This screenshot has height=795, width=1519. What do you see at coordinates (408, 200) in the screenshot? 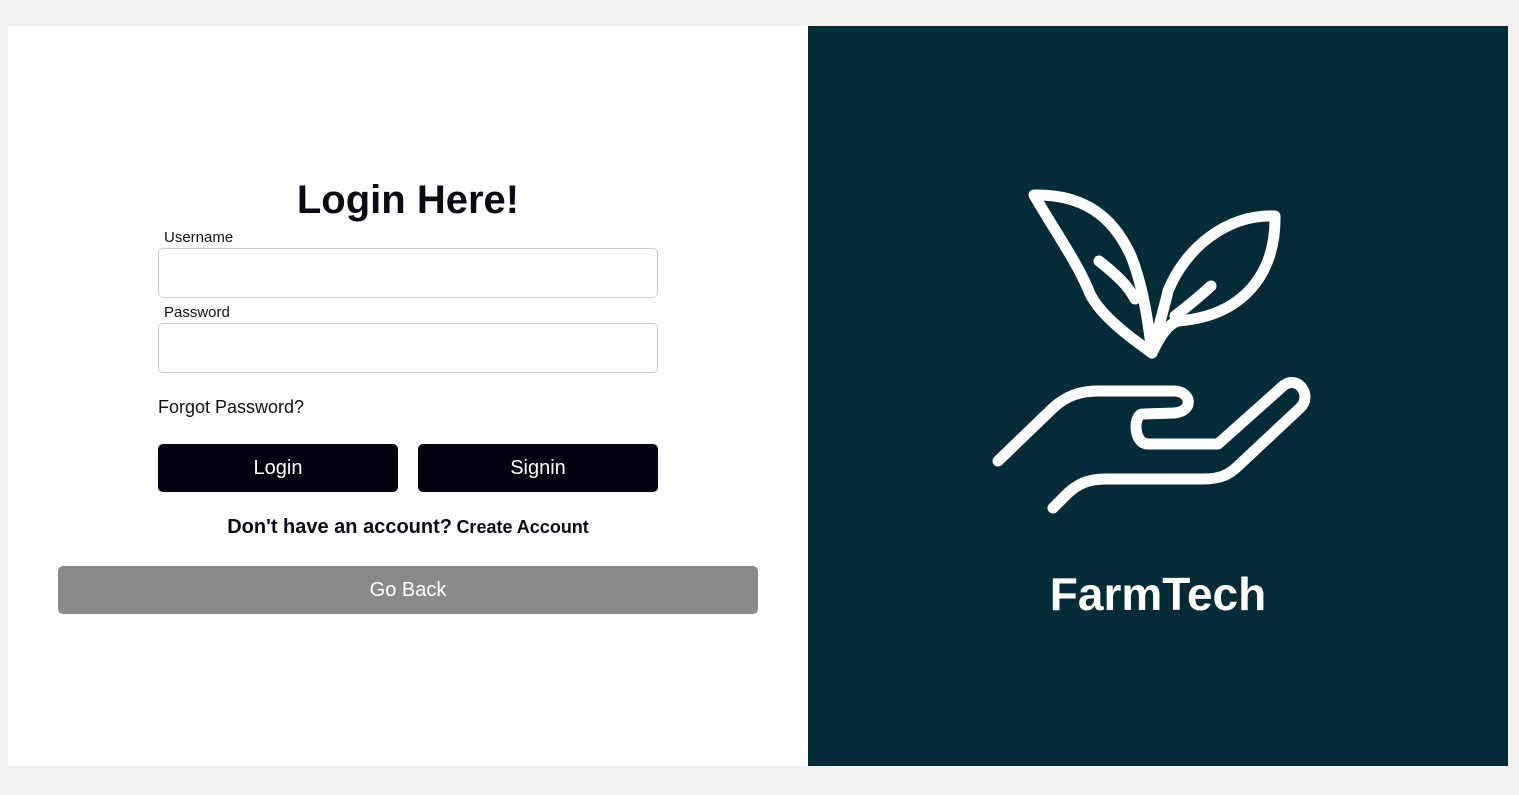
I see `page-title: Login Here!` at bounding box center [408, 200].